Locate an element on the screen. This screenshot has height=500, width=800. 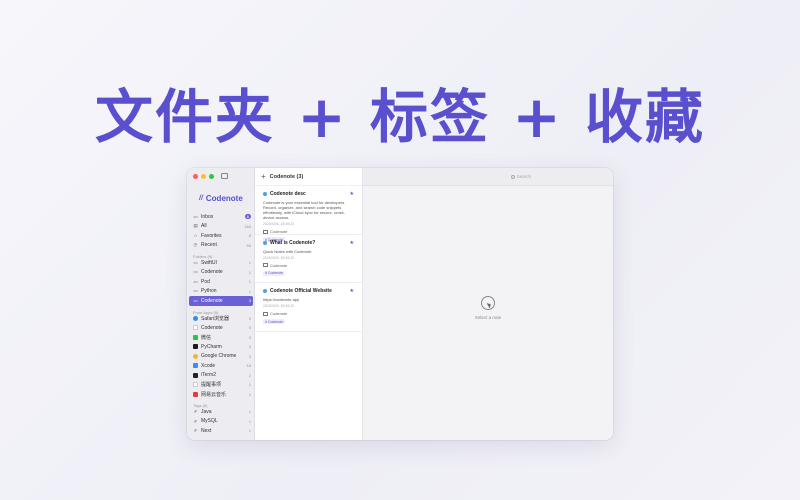
folder-item: ▭ Pod 1 is located at coordinates (220, 282).